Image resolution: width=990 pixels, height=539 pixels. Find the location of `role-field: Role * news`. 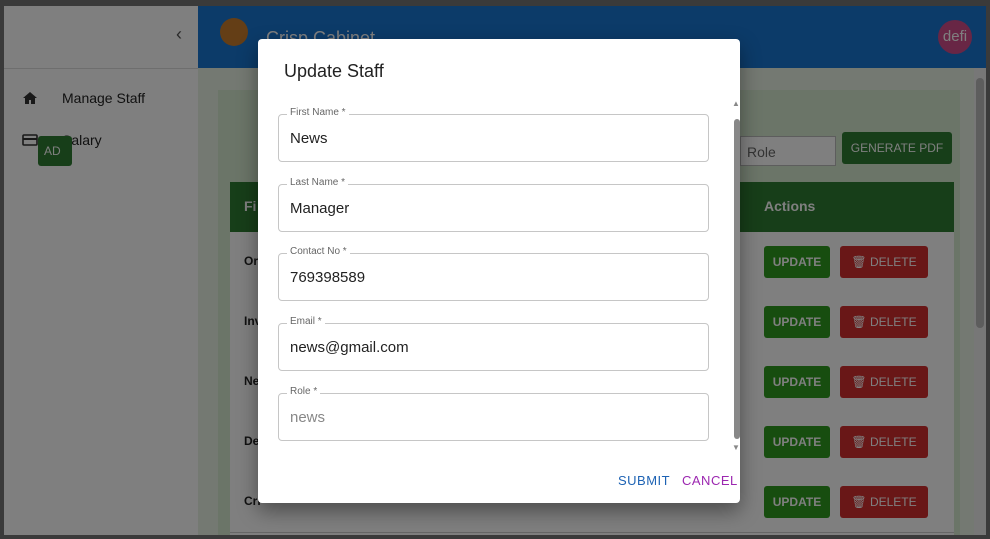

role-field: Role * news is located at coordinates (493, 413).